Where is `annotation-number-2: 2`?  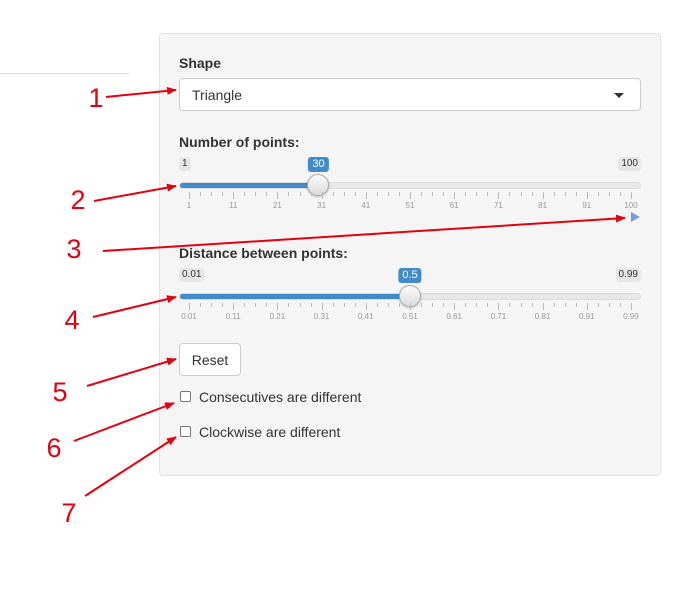
annotation-number-2: 2 is located at coordinates (78, 200).